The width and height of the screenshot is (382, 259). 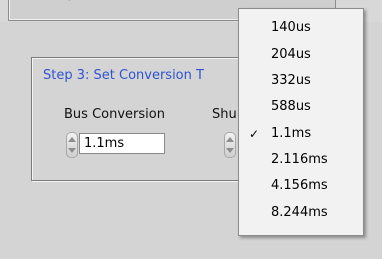 What do you see at coordinates (76, 0) in the screenshot?
I see `partial-glyph: (%` at bounding box center [76, 0].